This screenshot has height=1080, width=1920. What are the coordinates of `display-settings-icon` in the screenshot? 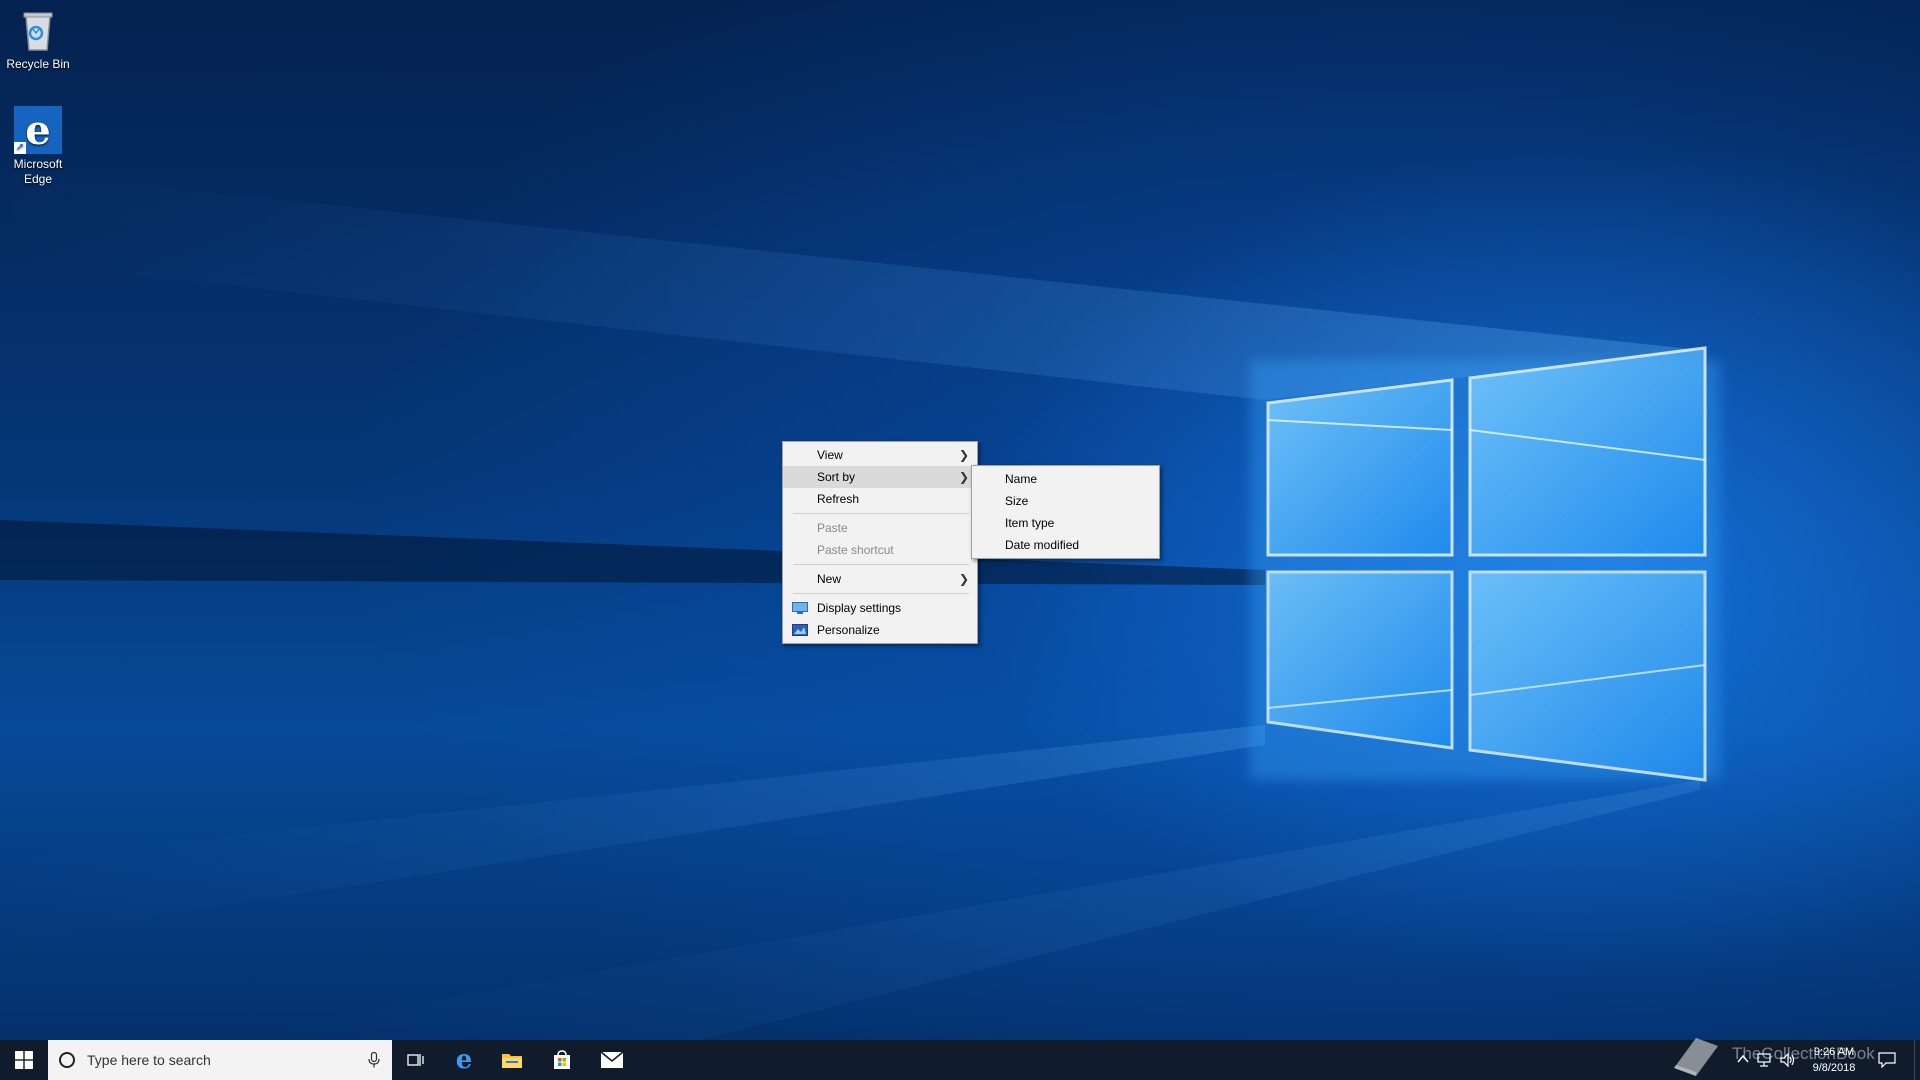 It's located at (800, 608).